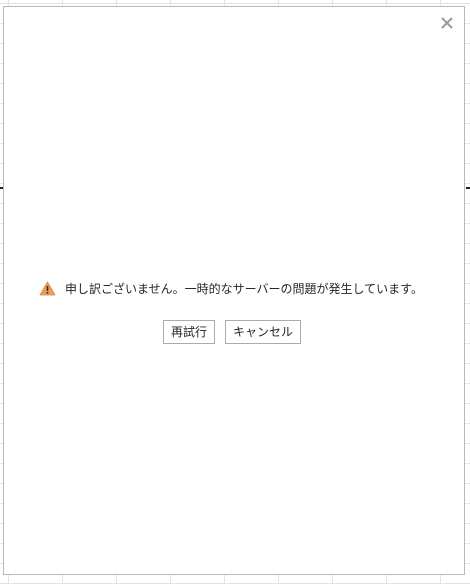 The height and width of the screenshot is (584, 470). Describe the element at coordinates (188, 332) in the screenshot. I see `retry-button: 再試行` at that location.